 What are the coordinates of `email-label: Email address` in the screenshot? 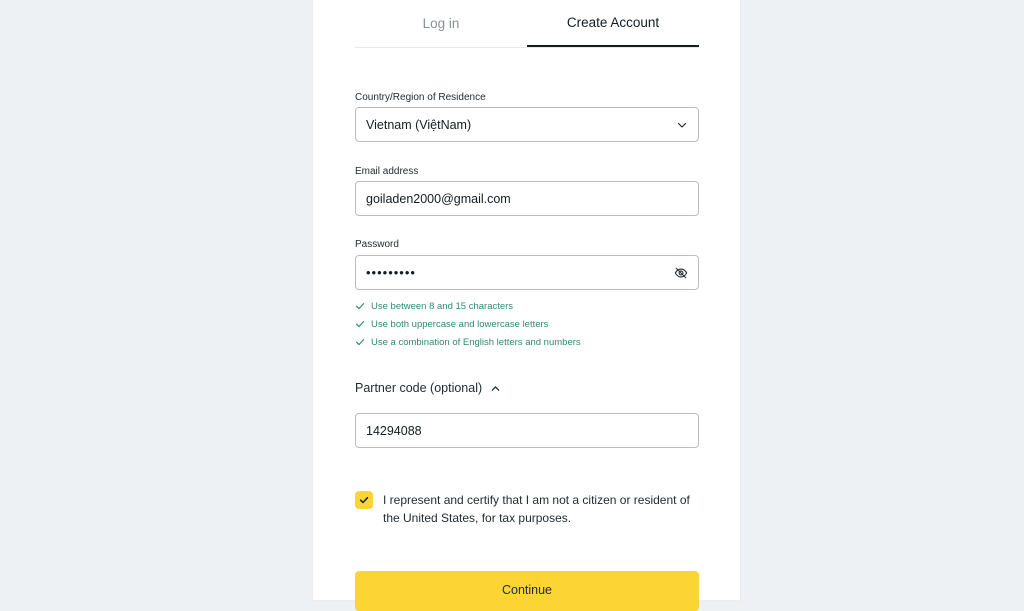 It's located at (387, 171).